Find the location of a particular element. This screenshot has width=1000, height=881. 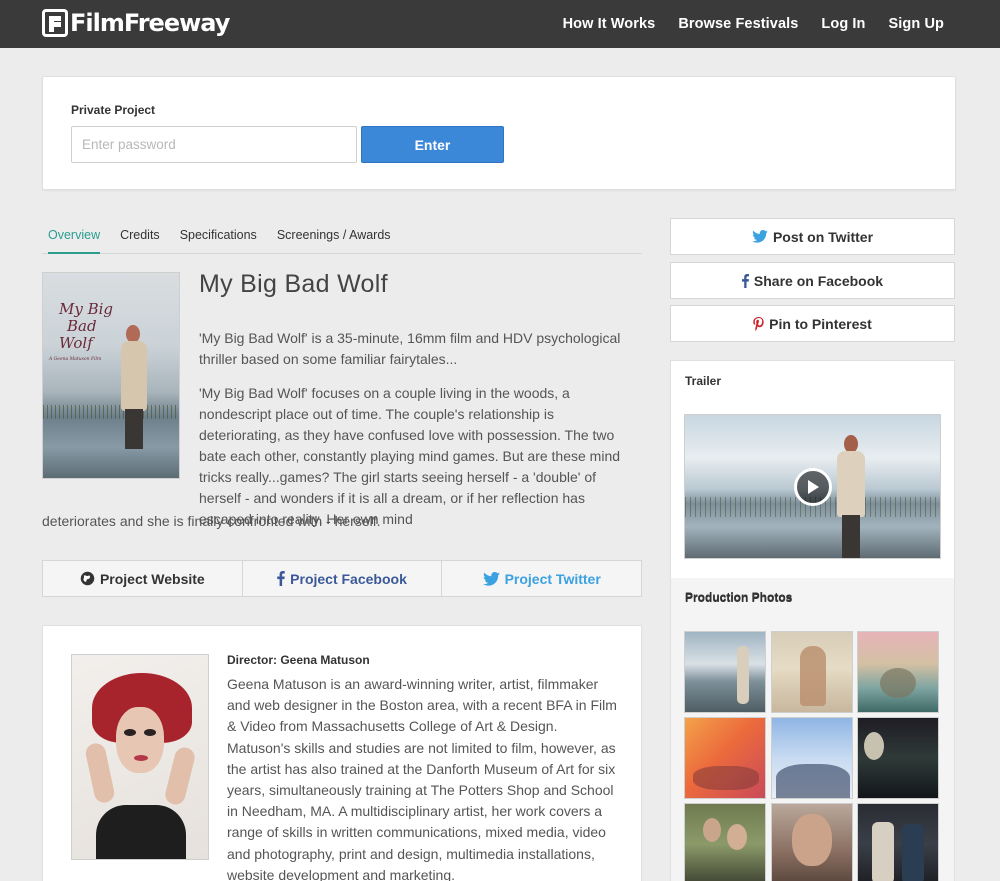

tab-credits: Credits is located at coordinates (140, 236).